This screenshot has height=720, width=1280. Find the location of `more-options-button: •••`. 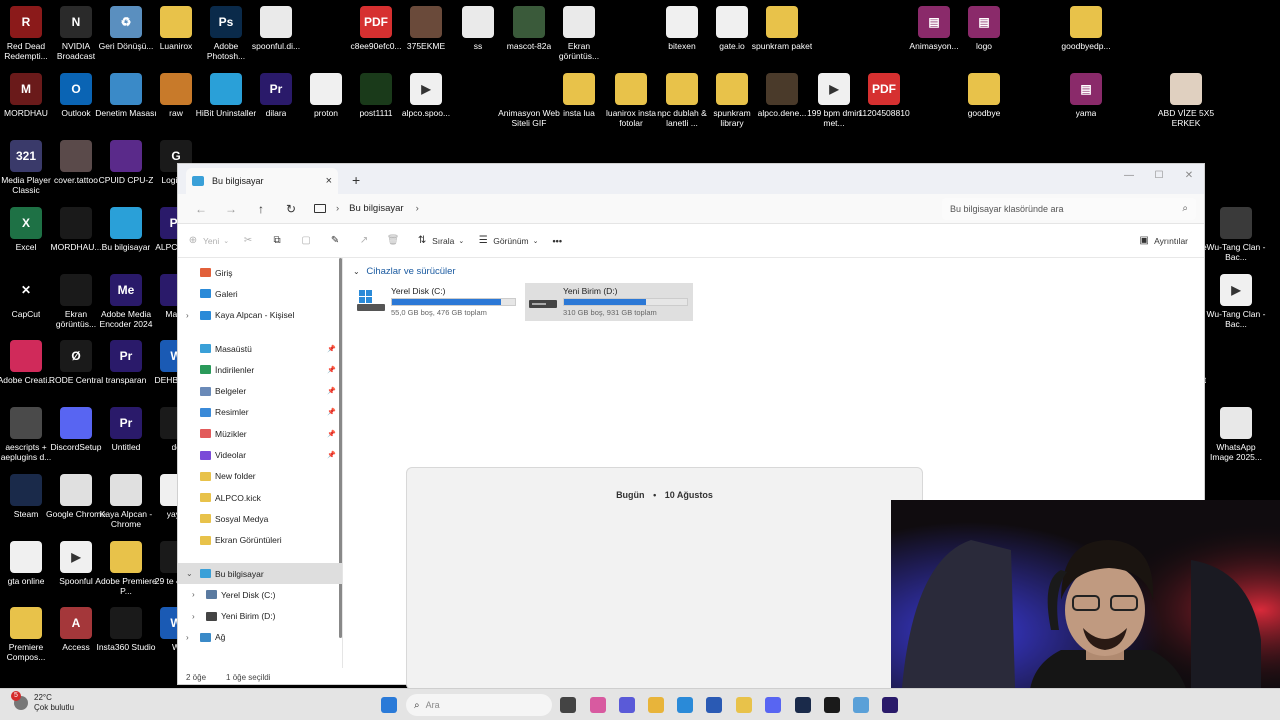

more-options-button: ••• is located at coordinates (557, 241).